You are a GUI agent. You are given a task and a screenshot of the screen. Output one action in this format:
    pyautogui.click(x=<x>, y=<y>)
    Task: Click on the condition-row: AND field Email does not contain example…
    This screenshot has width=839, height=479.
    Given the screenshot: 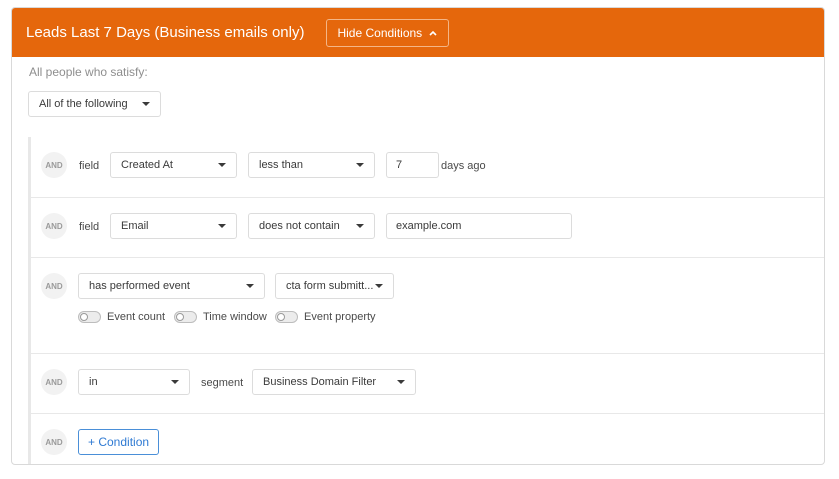 What is the action you would take?
    pyautogui.click(x=427, y=228)
    